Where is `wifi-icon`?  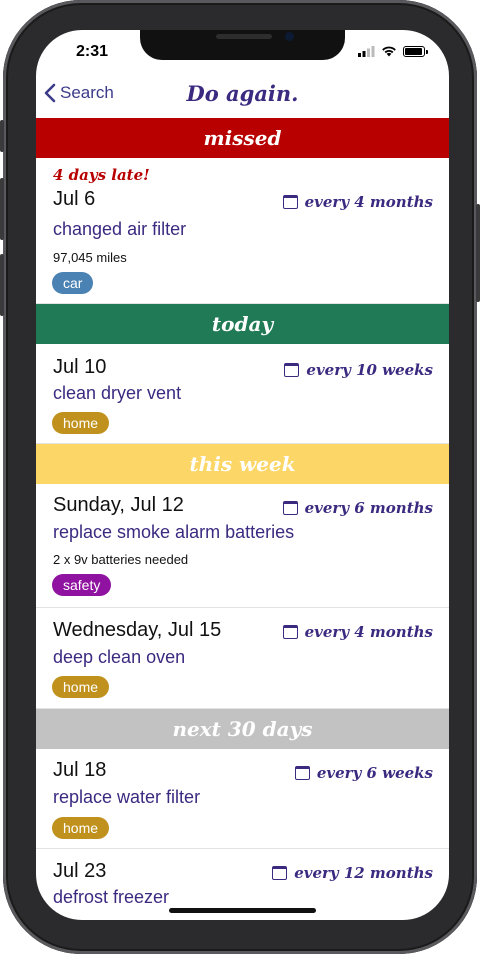
wifi-icon is located at coordinates (389, 51).